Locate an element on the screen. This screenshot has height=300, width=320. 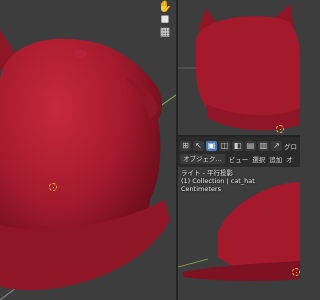
header-toolbar: ⊞ ↖ ▣ ◫ ◧ ▤ ▥ ↗ グロ is located at coordinates (238, 146).